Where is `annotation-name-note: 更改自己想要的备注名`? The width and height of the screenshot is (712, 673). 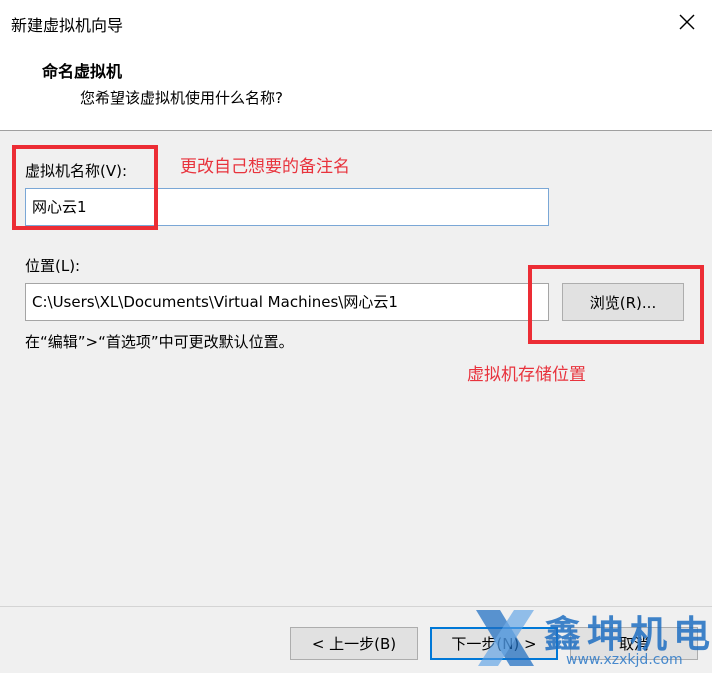 annotation-name-note: 更改自己想要的备注名 is located at coordinates (265, 167).